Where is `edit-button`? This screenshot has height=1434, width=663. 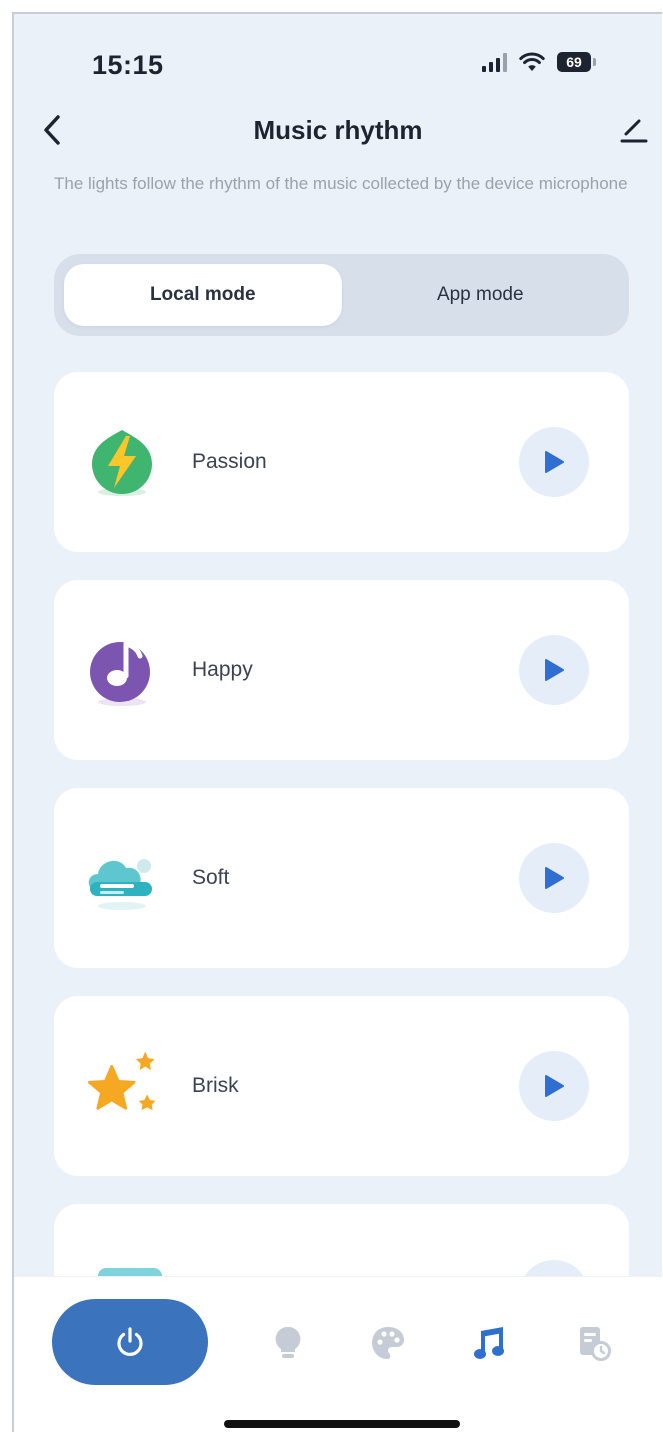 edit-button is located at coordinates (634, 130).